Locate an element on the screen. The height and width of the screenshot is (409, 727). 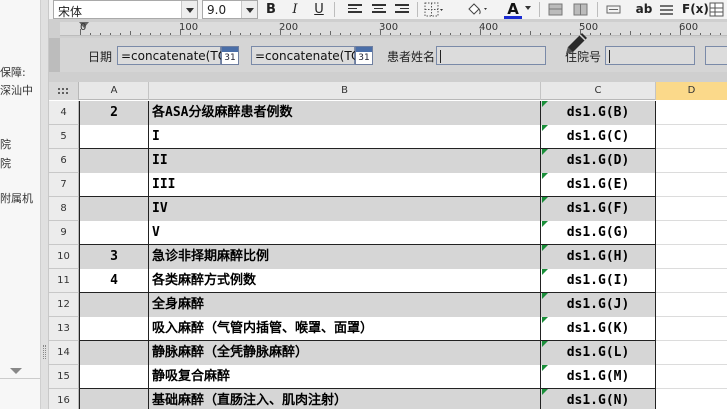
text-box-button: ab is located at coordinates (644, 9).